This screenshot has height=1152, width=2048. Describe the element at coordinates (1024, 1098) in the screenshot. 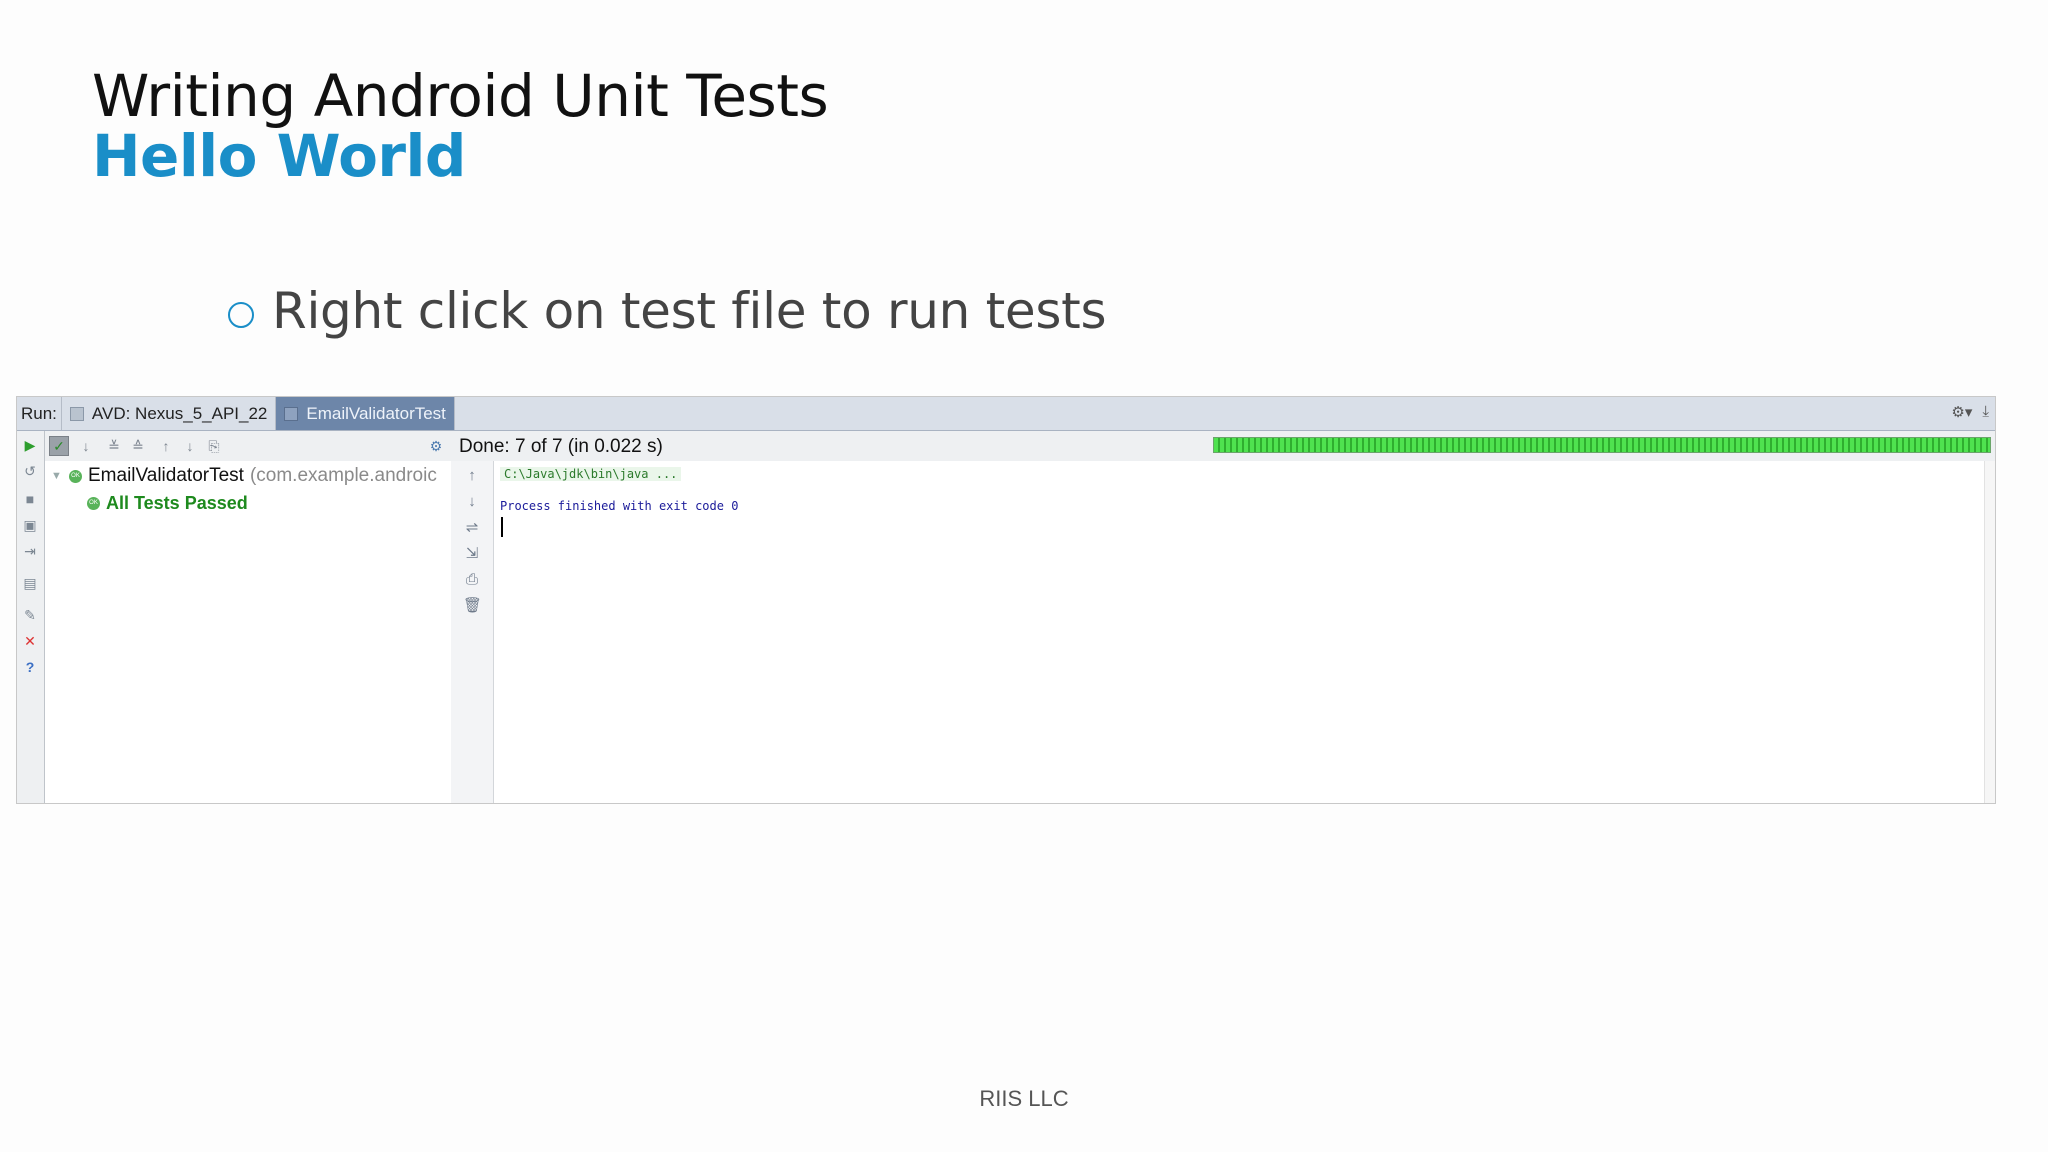

I see `slide-footer: RIIS LLC` at that location.